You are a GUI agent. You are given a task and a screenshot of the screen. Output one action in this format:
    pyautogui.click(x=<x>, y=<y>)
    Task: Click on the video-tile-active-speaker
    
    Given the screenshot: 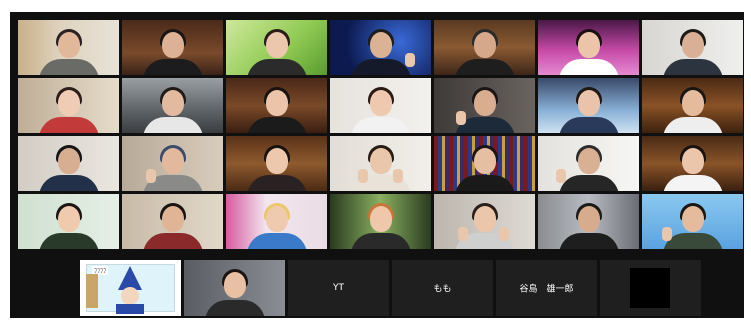 What is the action you would take?
    pyautogui.click(x=172, y=47)
    